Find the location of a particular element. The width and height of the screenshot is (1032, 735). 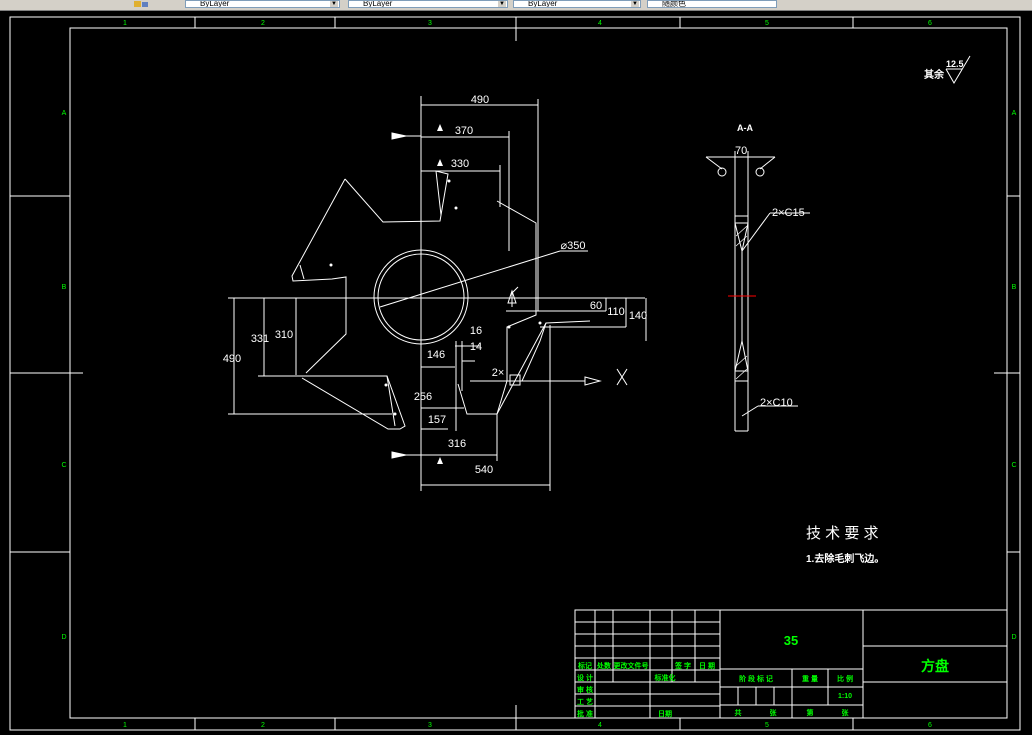

properties-toolbar: ByLayer ▼ ByLayer ▼ ByLayer ▼ 随颜色 is located at coordinates (516, 5).